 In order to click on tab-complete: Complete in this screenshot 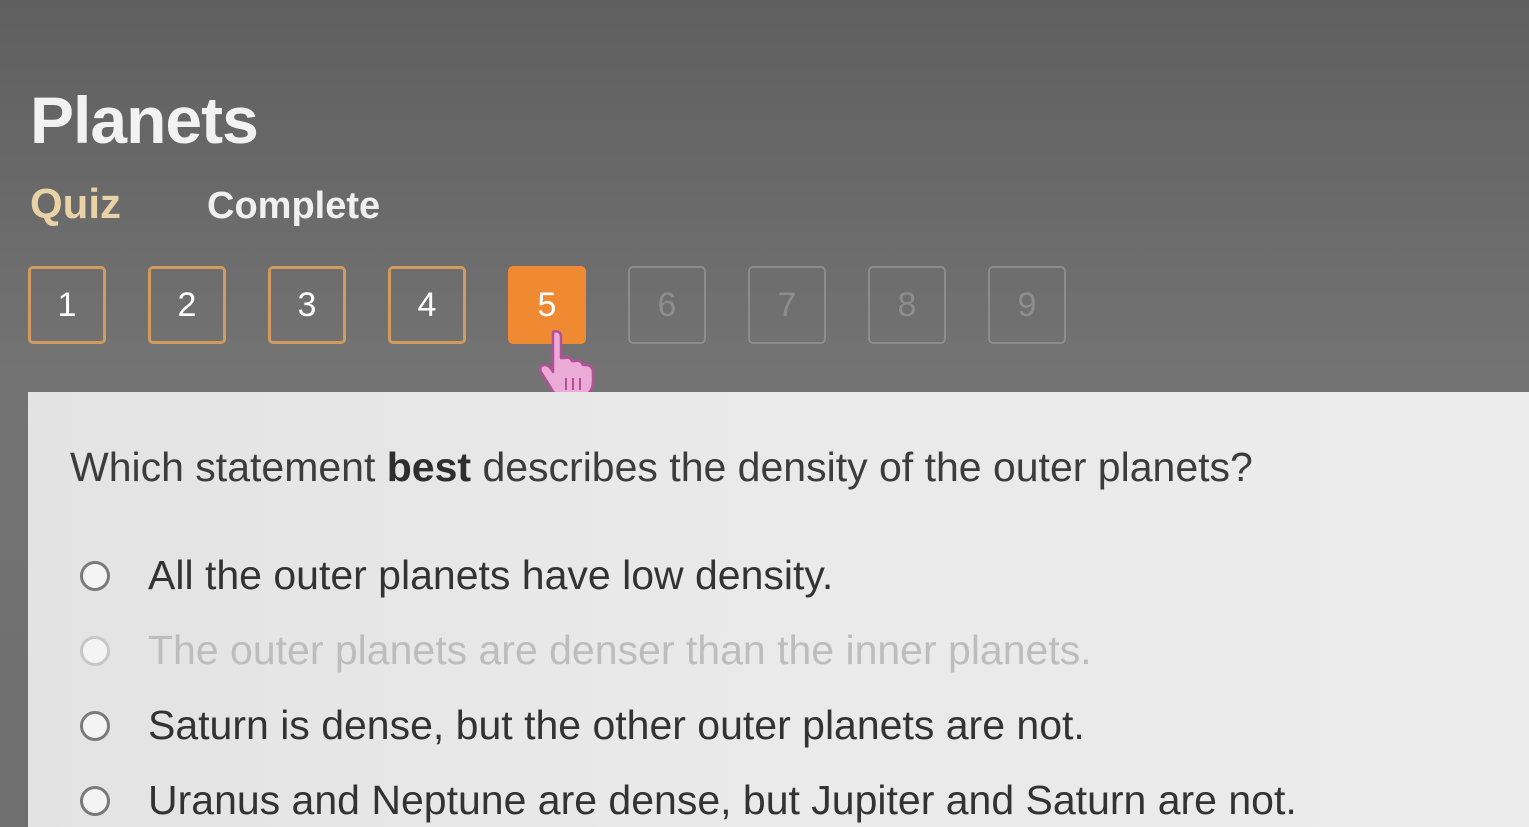, I will do `click(293, 206)`.